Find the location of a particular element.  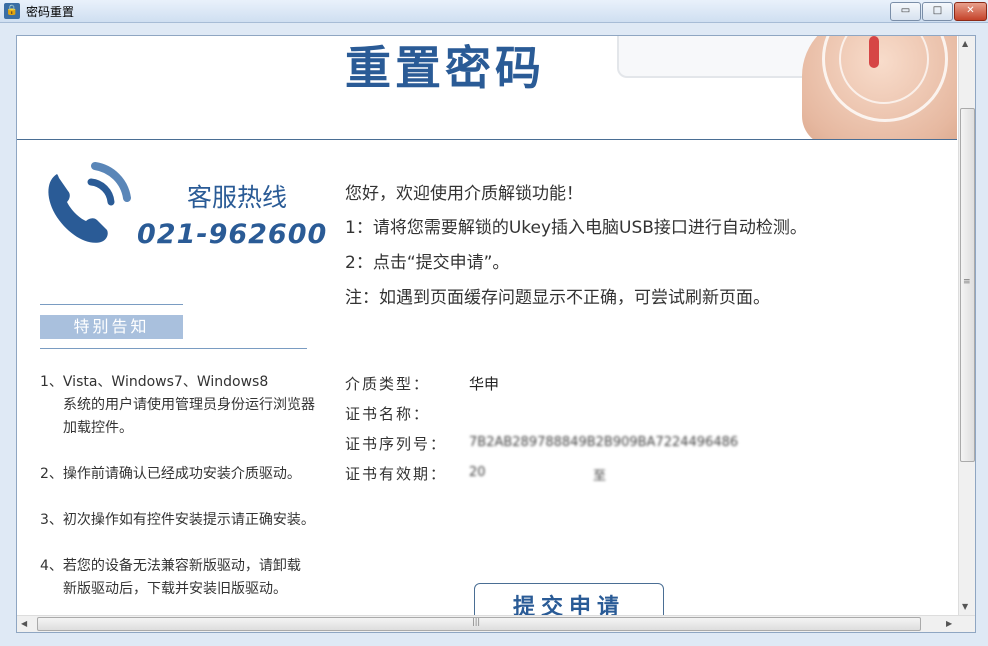

maximize-button: □ is located at coordinates (937, 11).